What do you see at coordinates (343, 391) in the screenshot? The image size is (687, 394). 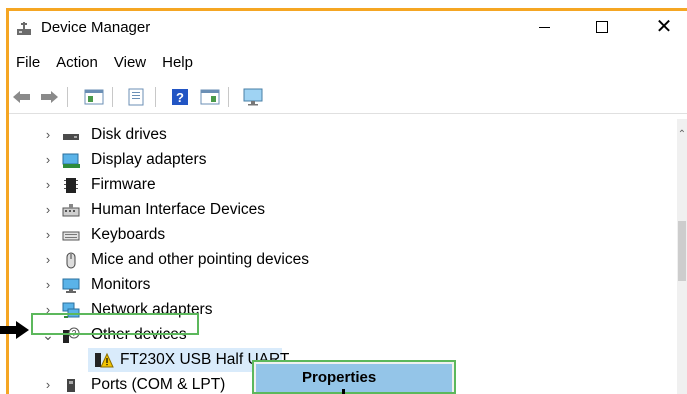 I see `mouse-cursor-icon` at bounding box center [343, 391].